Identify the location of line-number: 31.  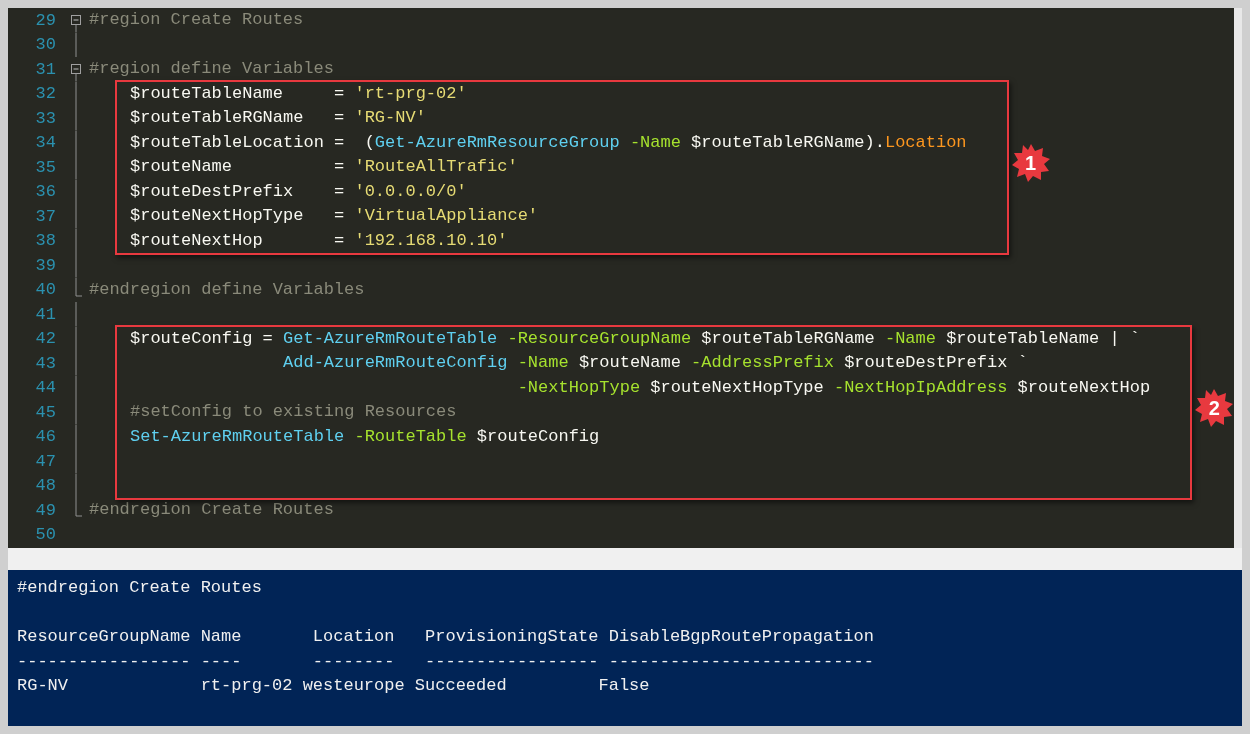
(45, 69).